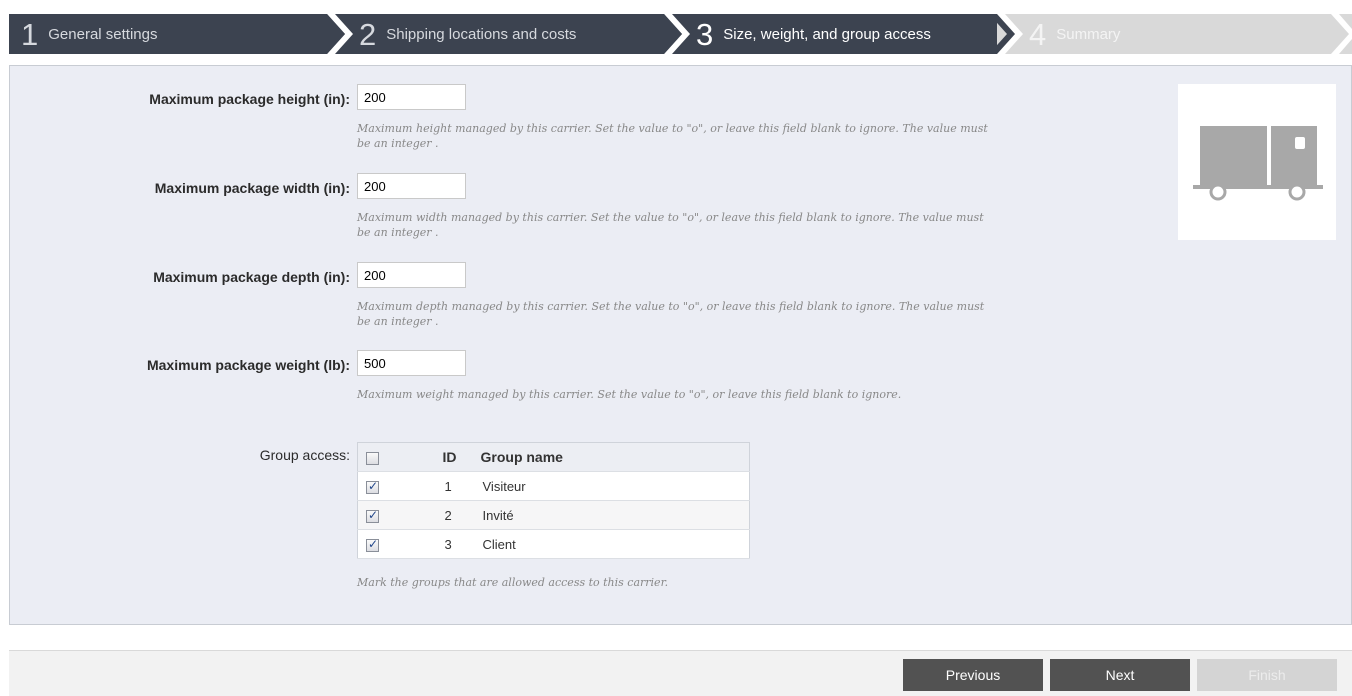  I want to click on step-number: 1, so click(30, 34).